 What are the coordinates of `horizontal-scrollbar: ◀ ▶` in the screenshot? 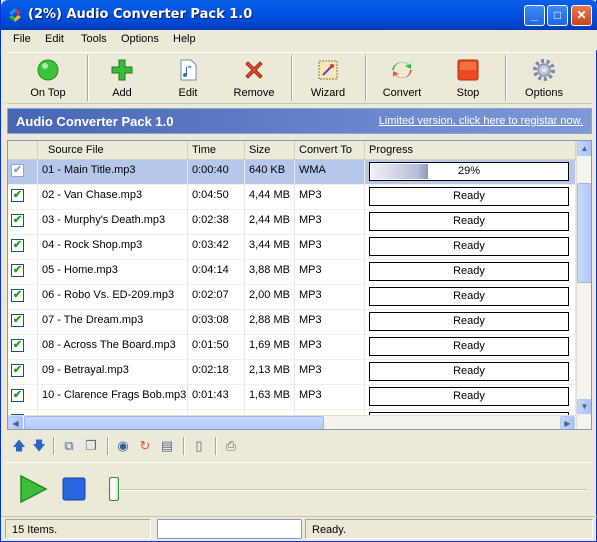 It's located at (292, 422).